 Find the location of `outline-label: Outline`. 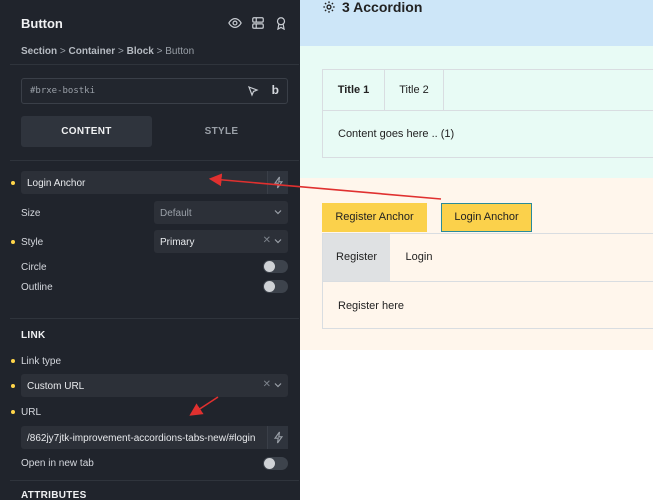

outline-label: Outline is located at coordinates (37, 287).